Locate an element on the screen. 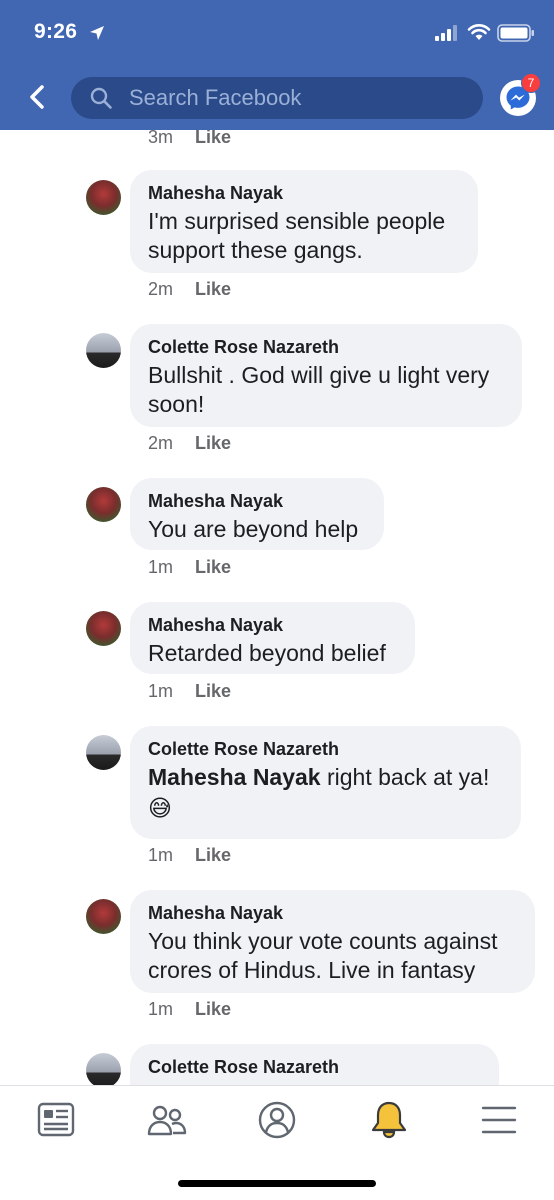 This screenshot has width=554, height=1200. tab-menu is located at coordinates (499, 1120).